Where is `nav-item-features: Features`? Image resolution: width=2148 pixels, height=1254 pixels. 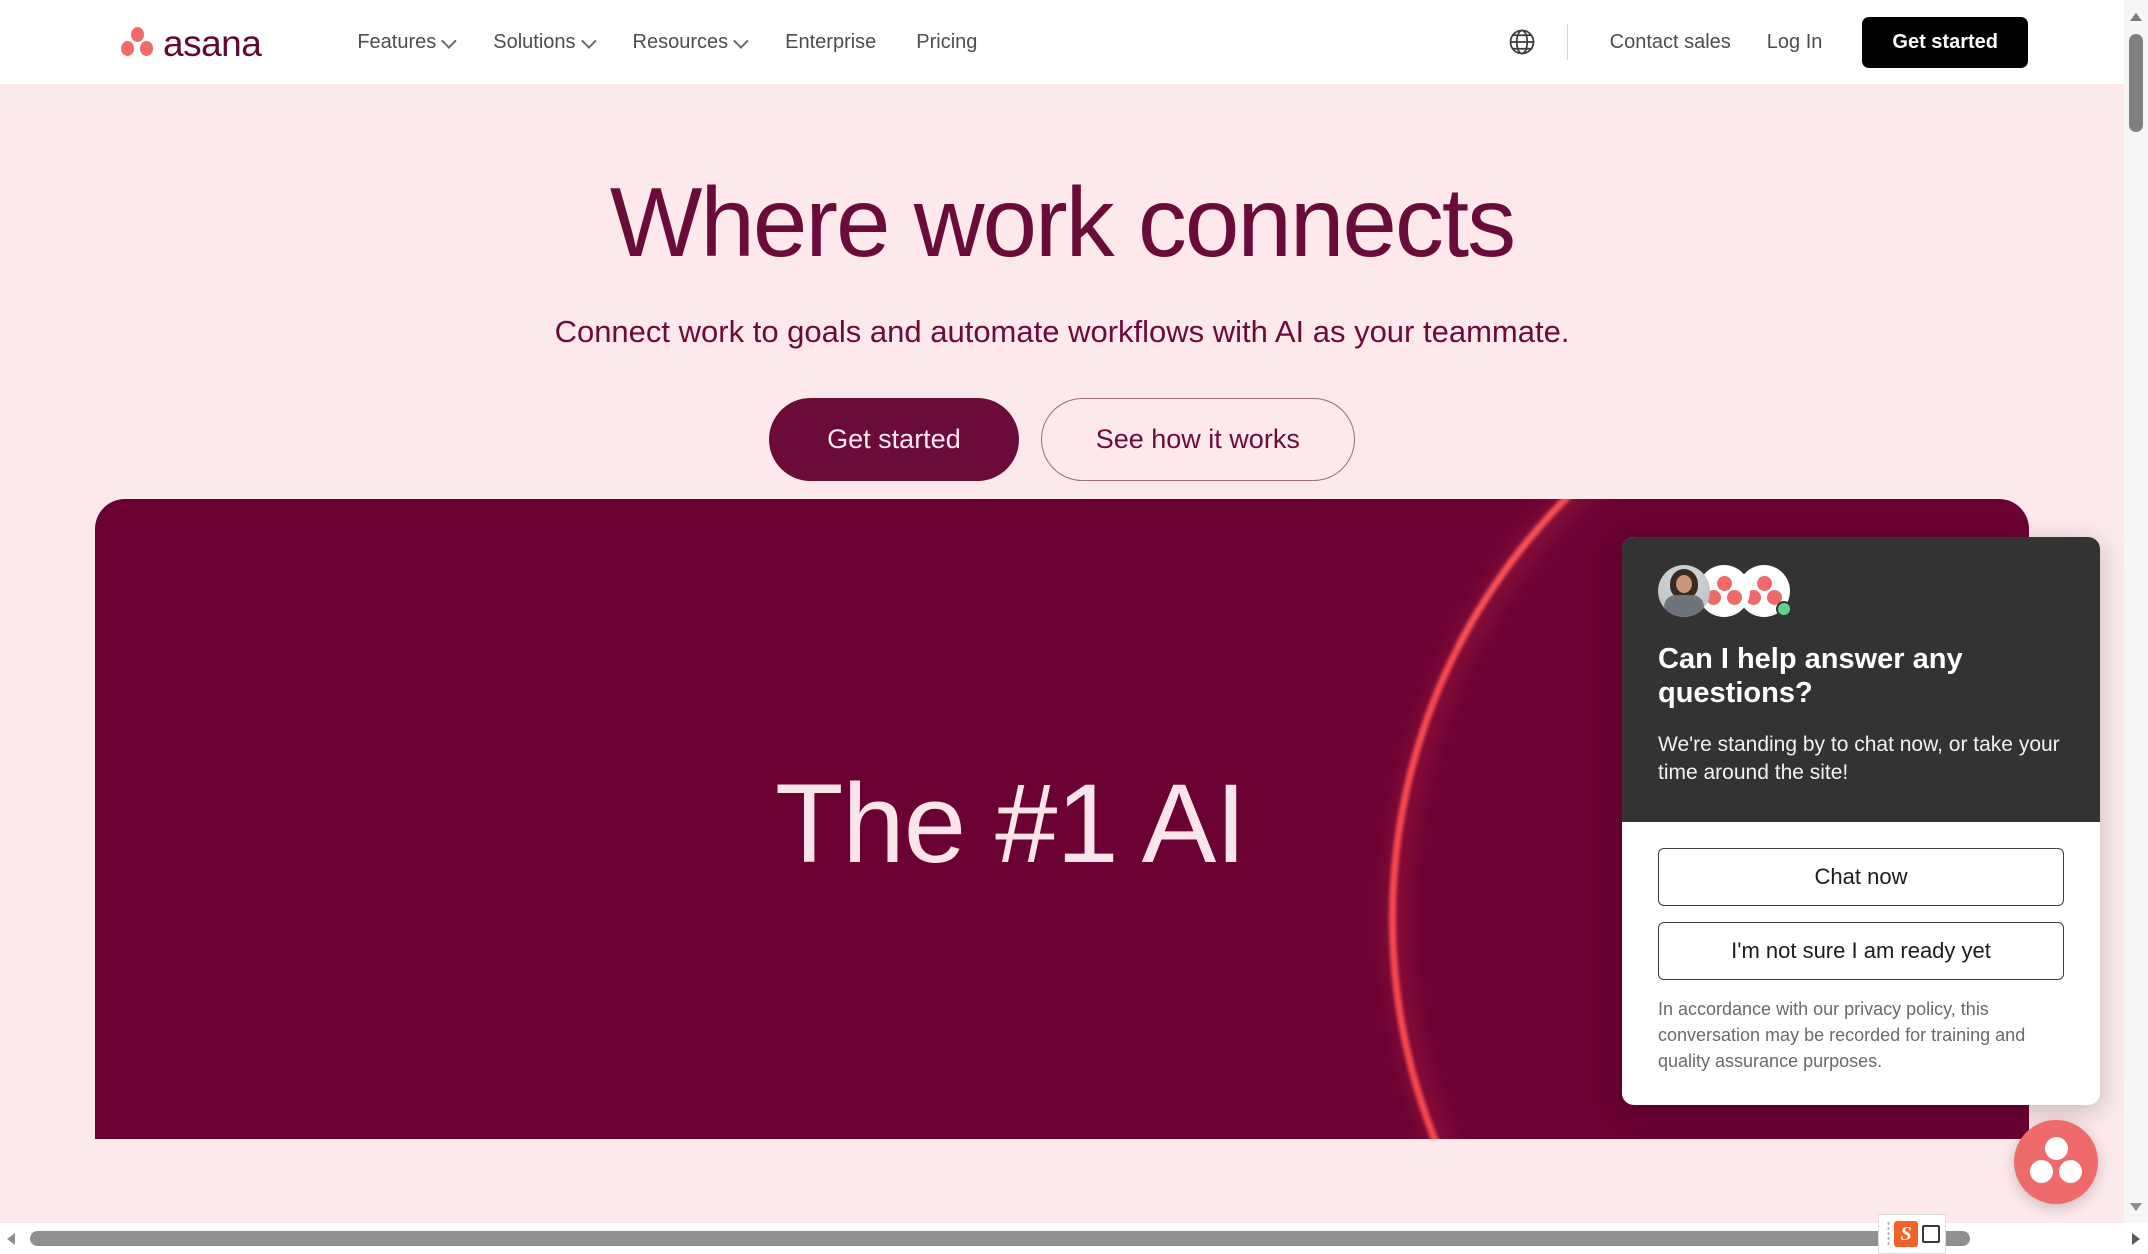 nav-item-features: Features is located at coordinates (405, 42).